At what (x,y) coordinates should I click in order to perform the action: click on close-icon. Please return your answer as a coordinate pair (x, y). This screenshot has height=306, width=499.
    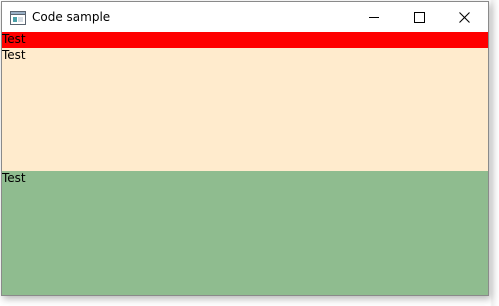
    Looking at the image, I should click on (464, 17).